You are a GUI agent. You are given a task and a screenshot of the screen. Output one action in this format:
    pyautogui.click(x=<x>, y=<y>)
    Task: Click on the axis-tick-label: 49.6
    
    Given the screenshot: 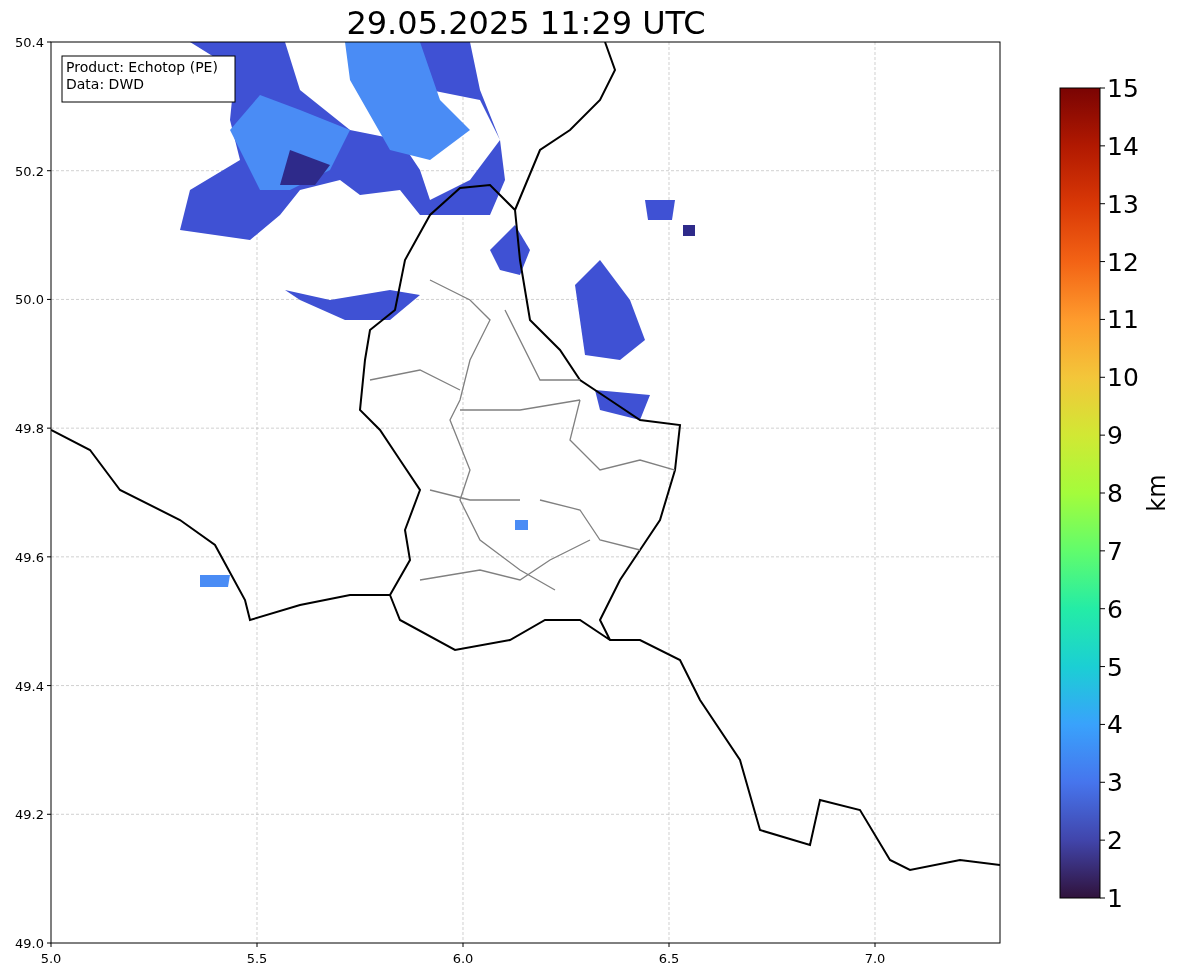 What is the action you would take?
    pyautogui.click(x=29, y=557)
    